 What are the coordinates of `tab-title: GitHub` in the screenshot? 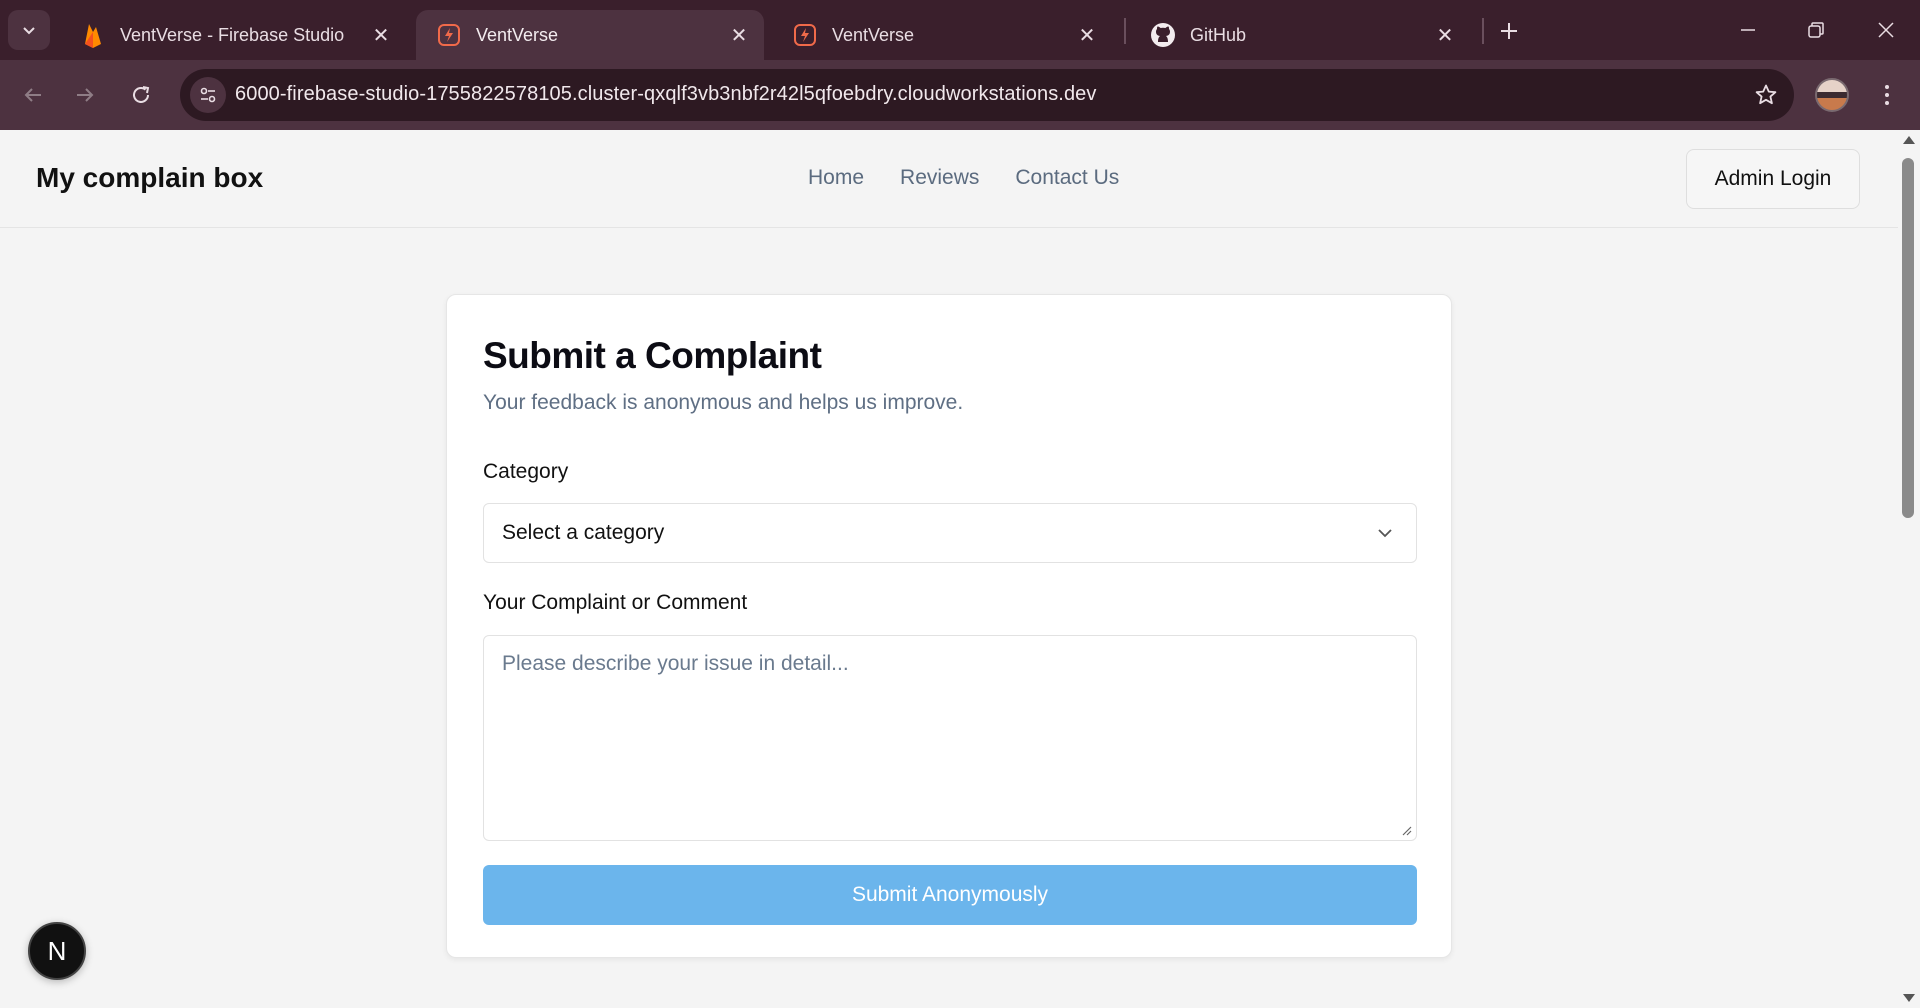 It's located at (1218, 34).